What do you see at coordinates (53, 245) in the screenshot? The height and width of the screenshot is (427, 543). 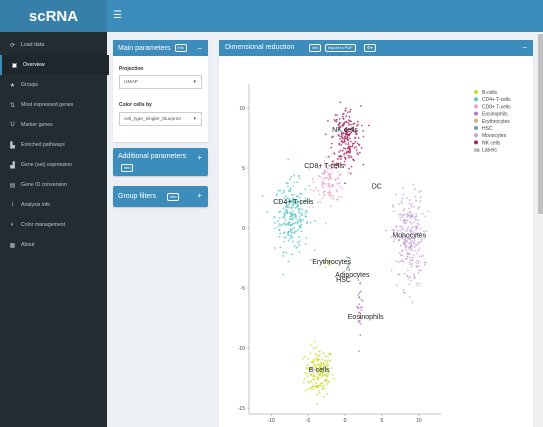 I see `sidebar-item-about: ▦ About` at bounding box center [53, 245].